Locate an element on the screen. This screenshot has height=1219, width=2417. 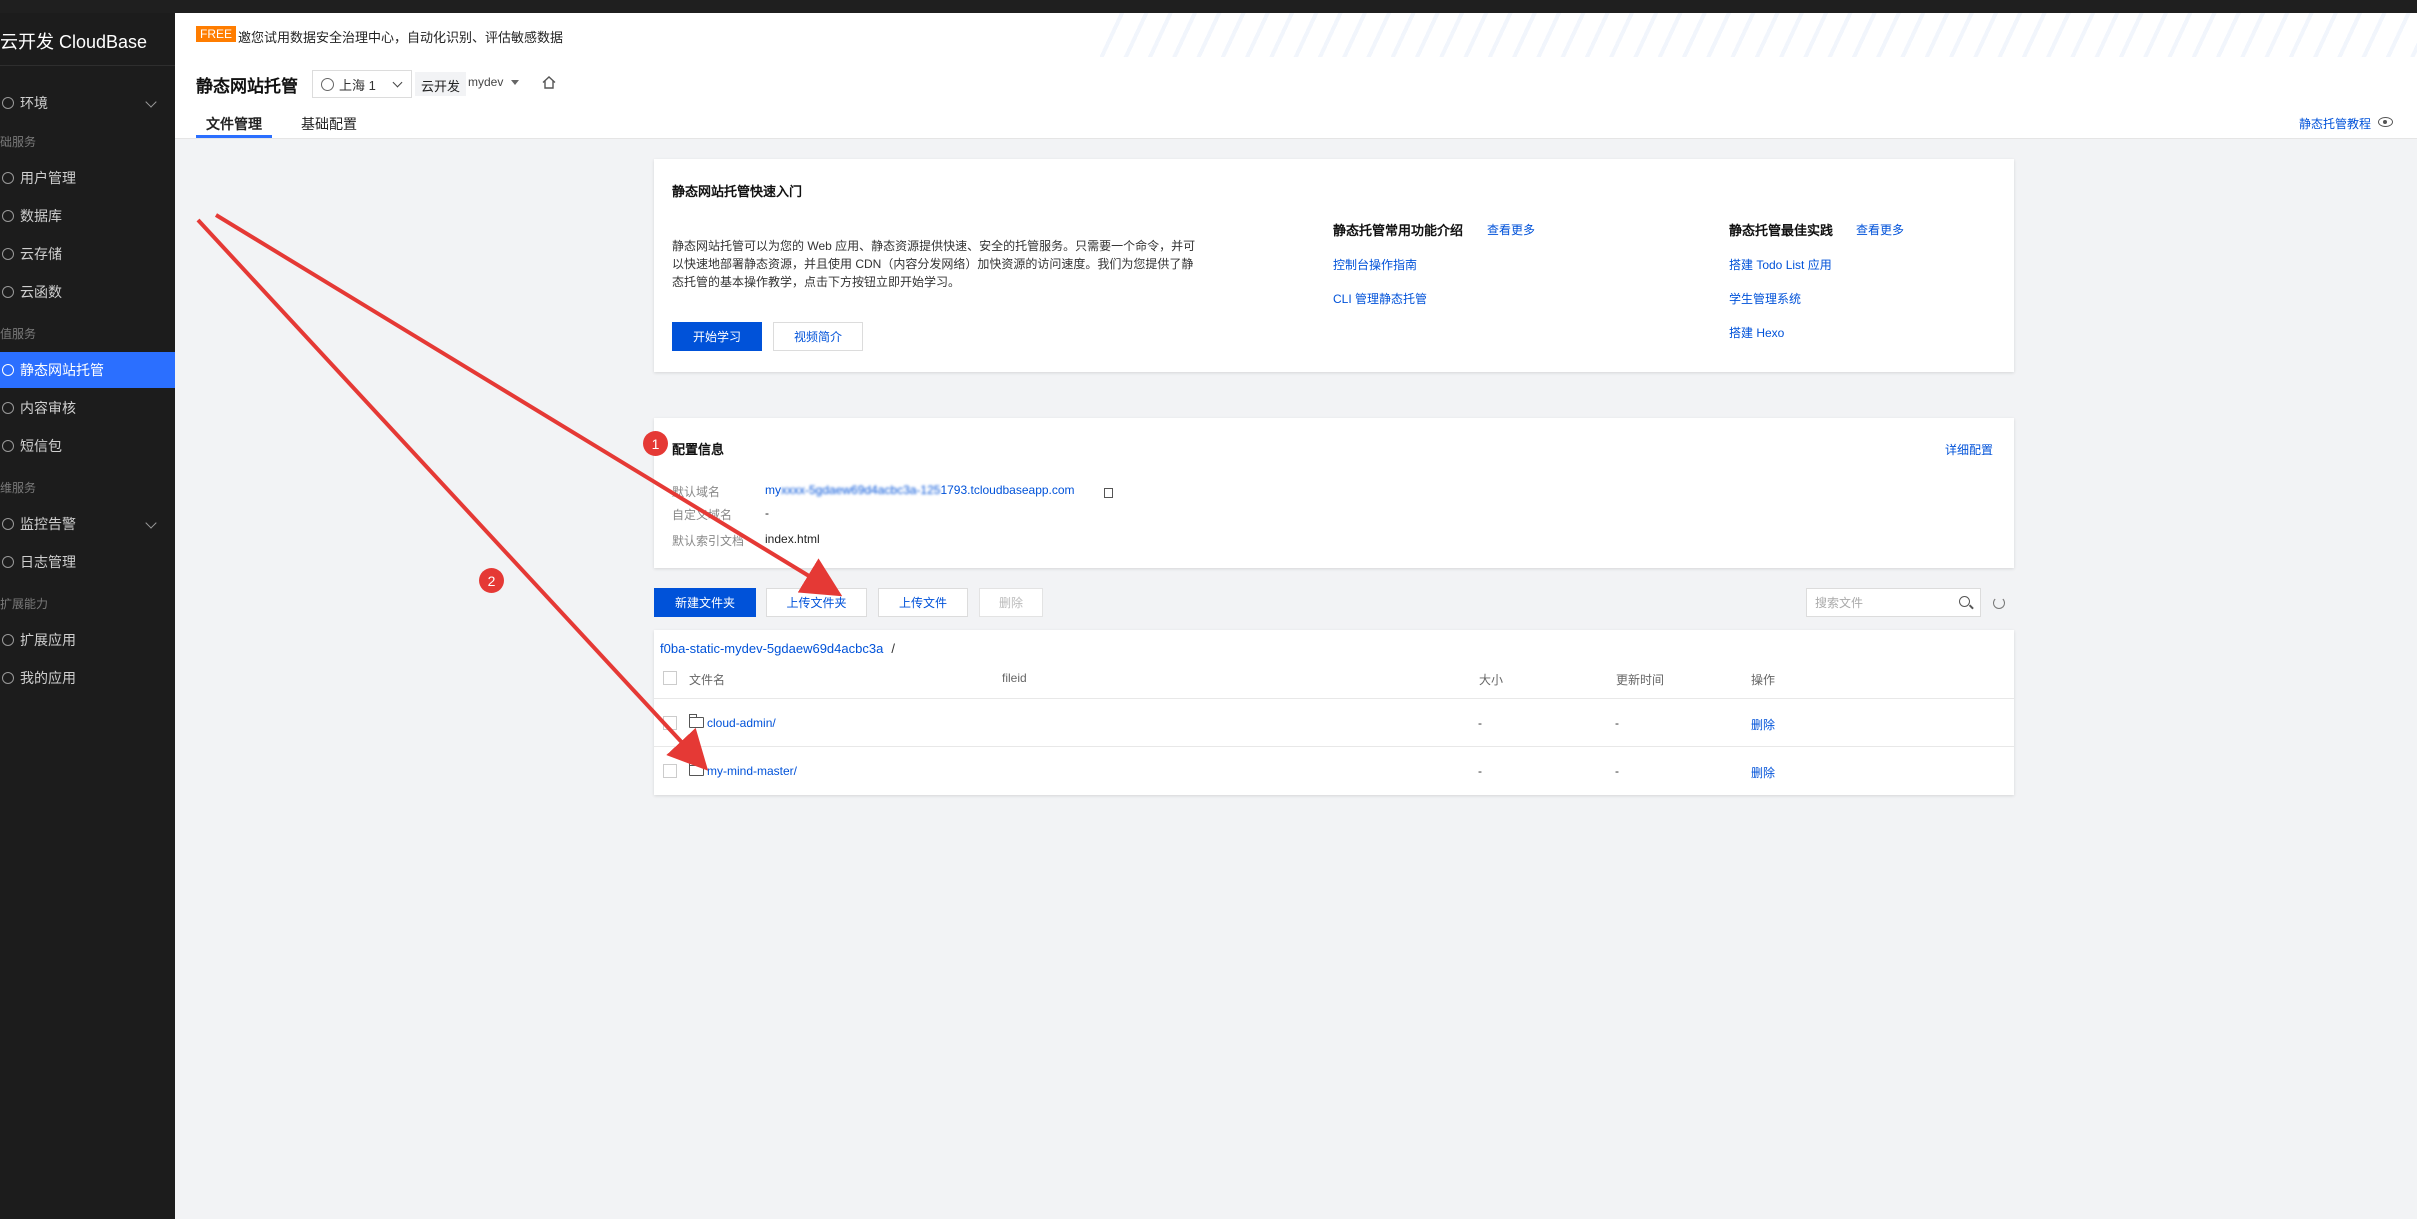
arrow-to-upload-folder is located at coordinates (528, 405).